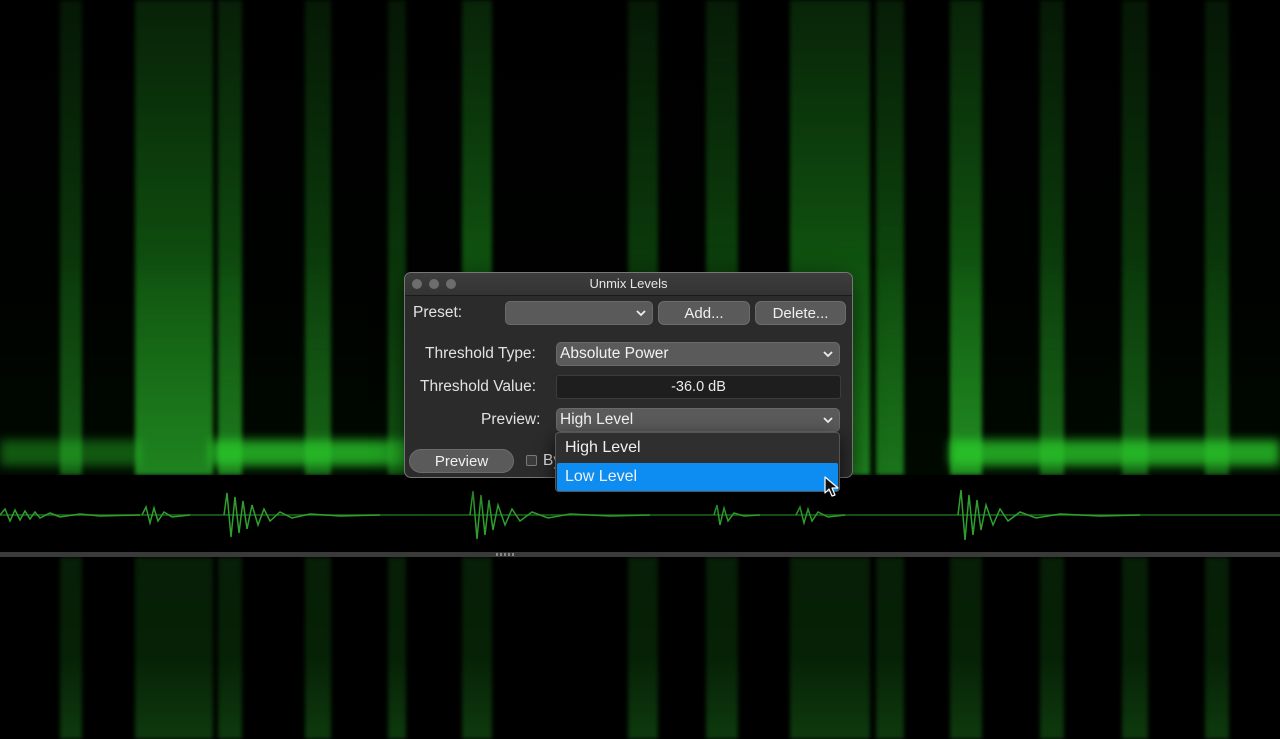  What do you see at coordinates (614, 353) in the screenshot?
I see `threshold-type-value: Absolute Power` at bounding box center [614, 353].